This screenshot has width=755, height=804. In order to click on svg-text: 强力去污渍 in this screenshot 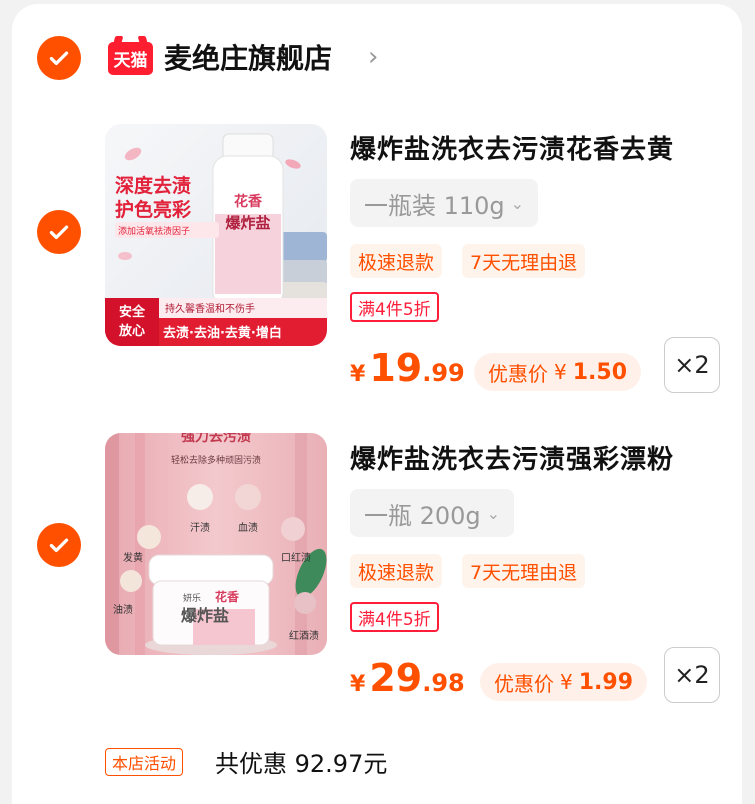, I will do `click(216, 439)`.